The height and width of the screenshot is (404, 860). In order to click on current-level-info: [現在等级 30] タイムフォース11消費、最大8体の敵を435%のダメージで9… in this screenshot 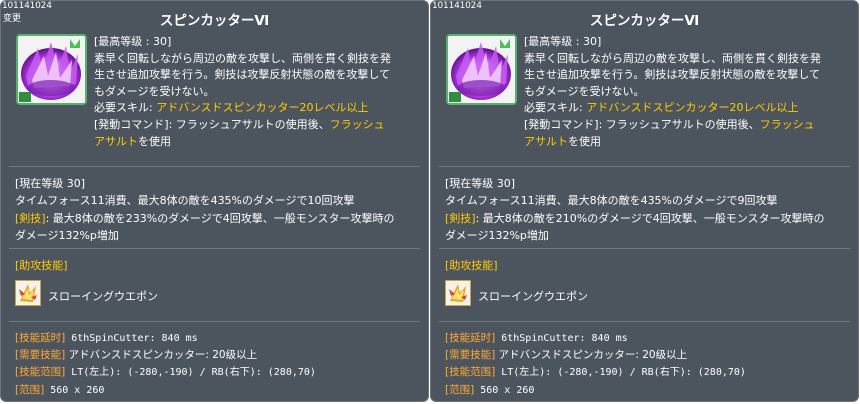, I will do `click(651, 209)`.